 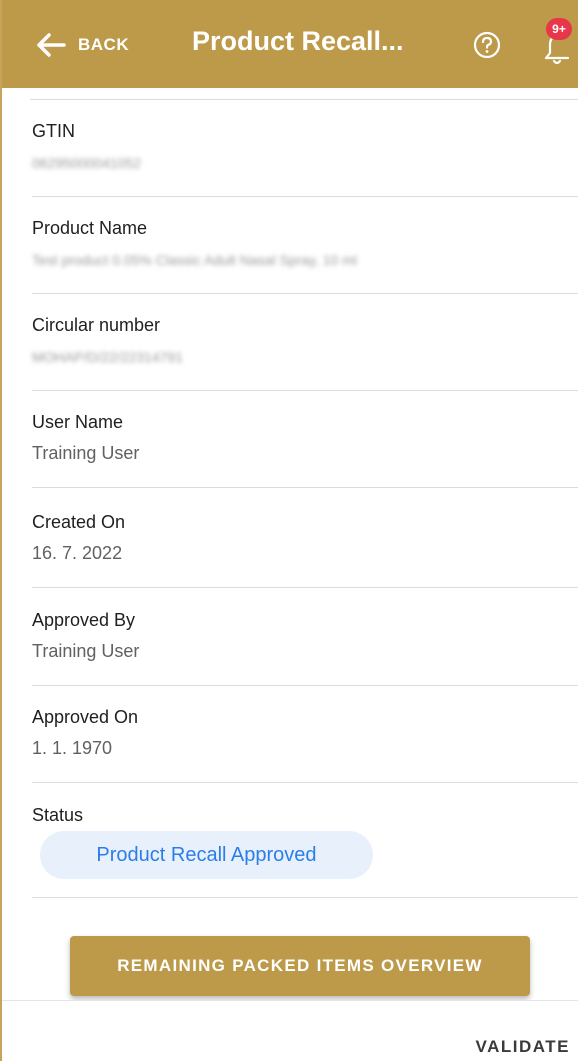 What do you see at coordinates (487, 45) in the screenshot?
I see `help-button` at bounding box center [487, 45].